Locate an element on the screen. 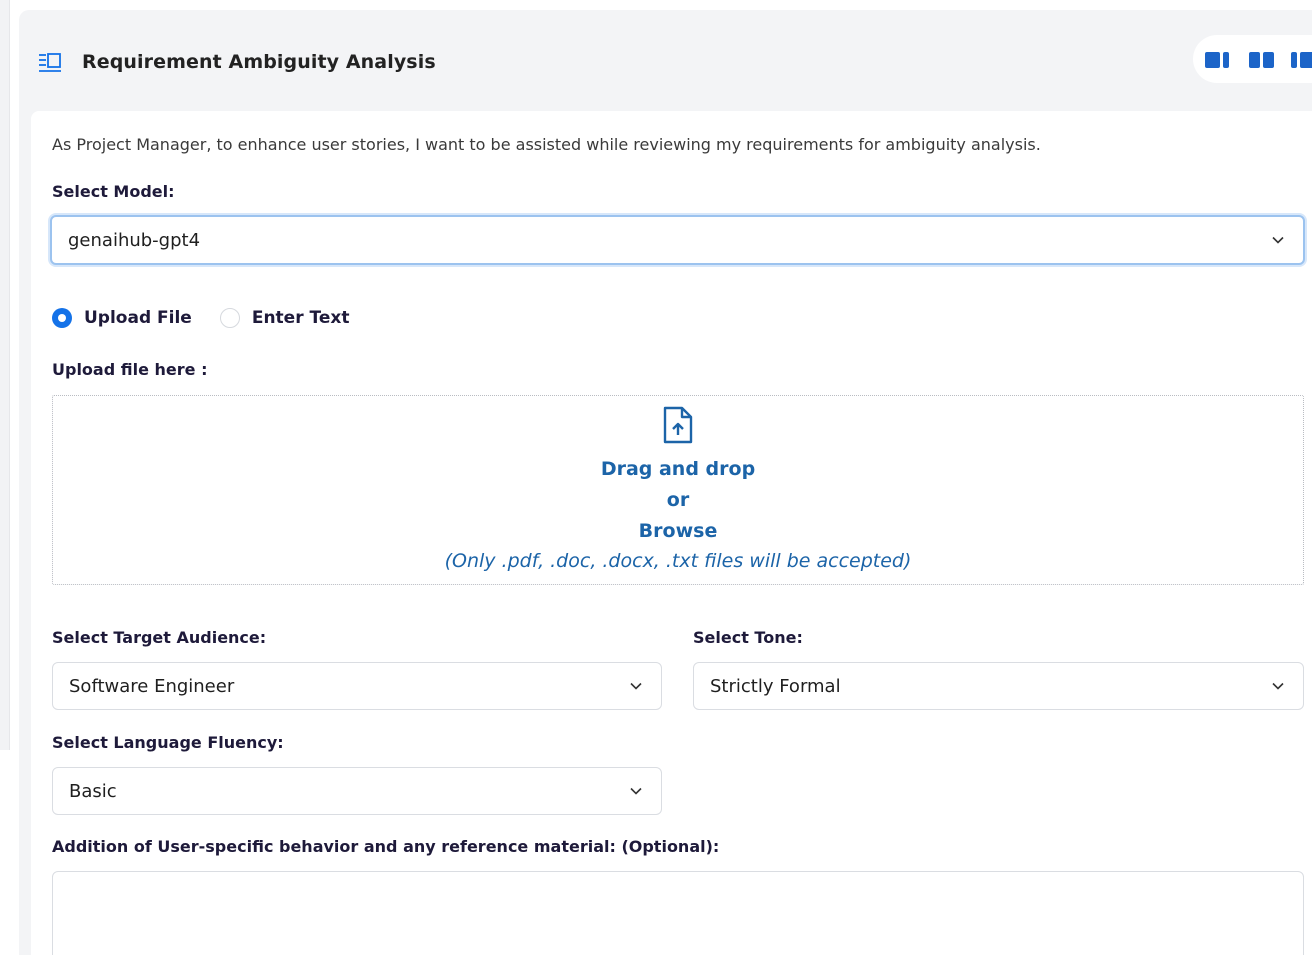 This screenshot has height=955, width=1312. radio-selected-icon is located at coordinates (62, 318).